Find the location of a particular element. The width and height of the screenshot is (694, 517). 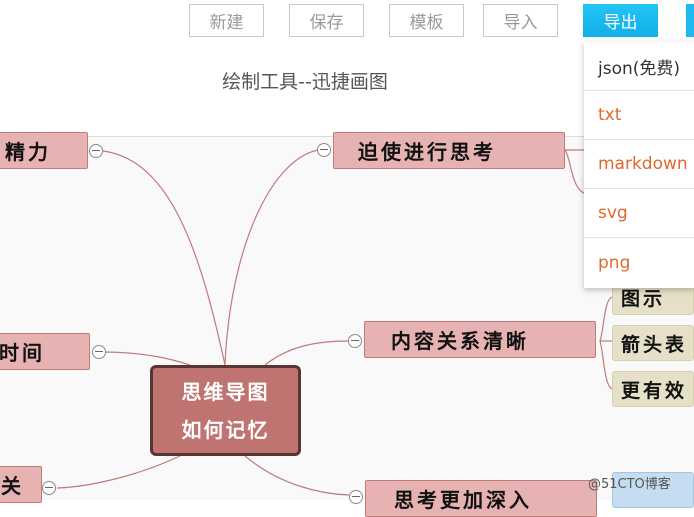

node-force-thinking: 迫使进行思考 is located at coordinates (449, 150).